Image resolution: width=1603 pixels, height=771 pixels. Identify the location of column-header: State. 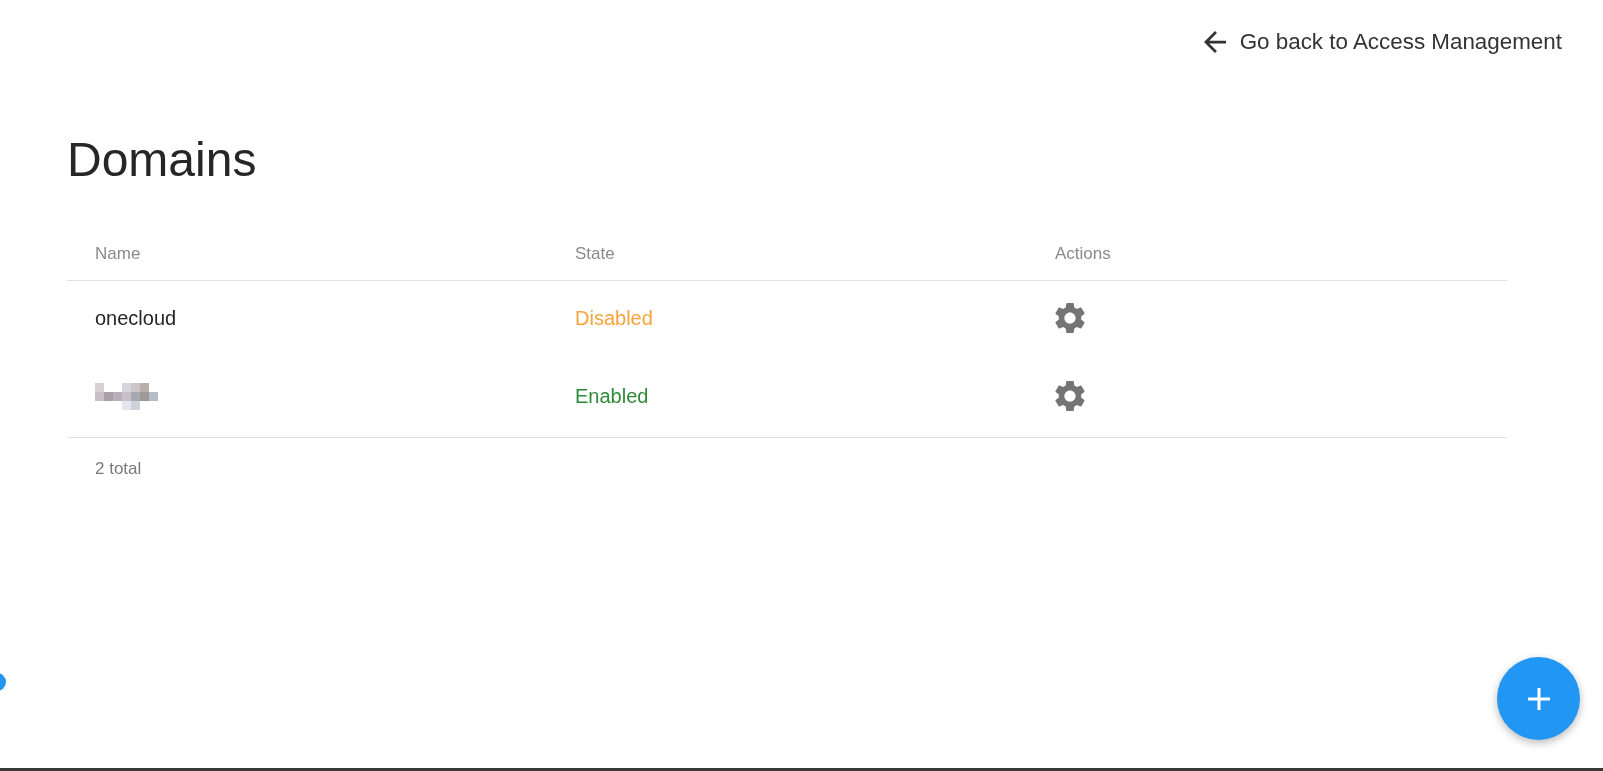
(787, 251).